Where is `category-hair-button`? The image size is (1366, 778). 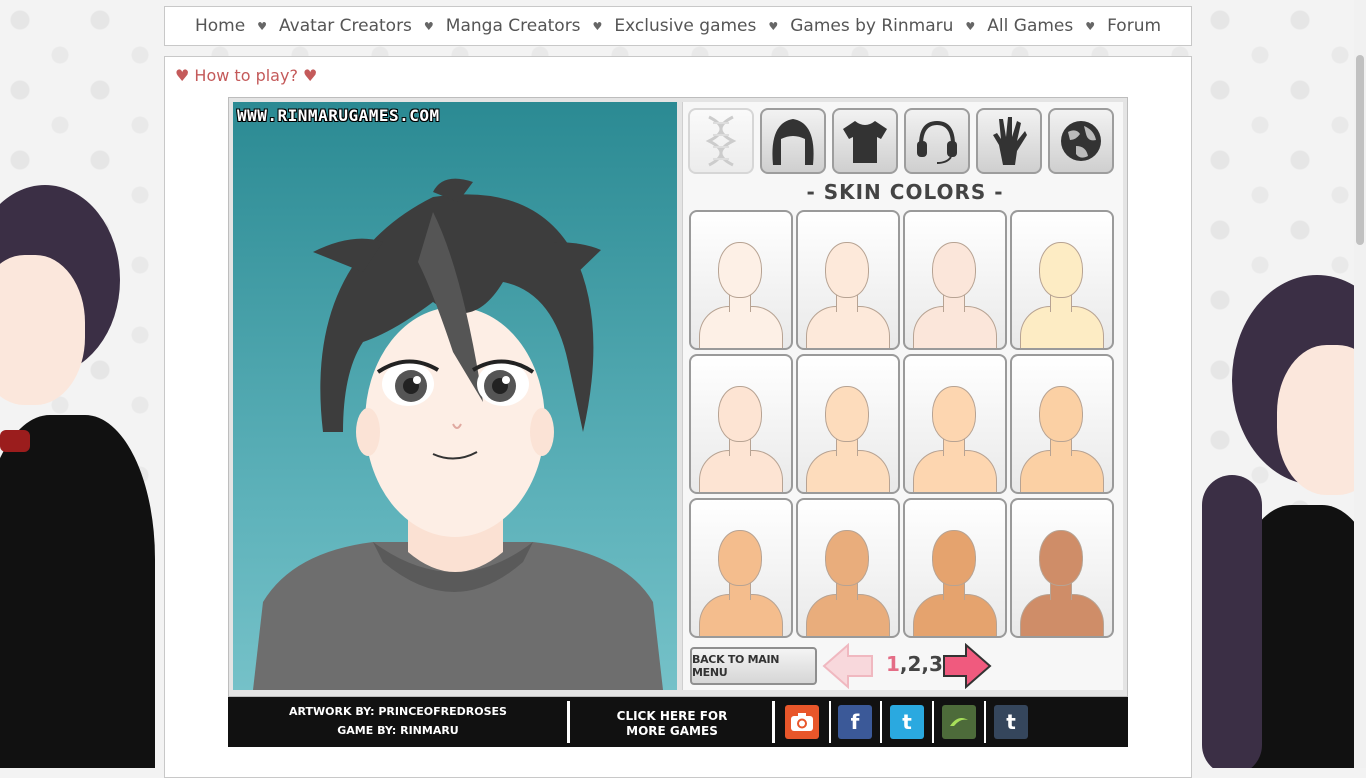
category-hair-button is located at coordinates (793, 141).